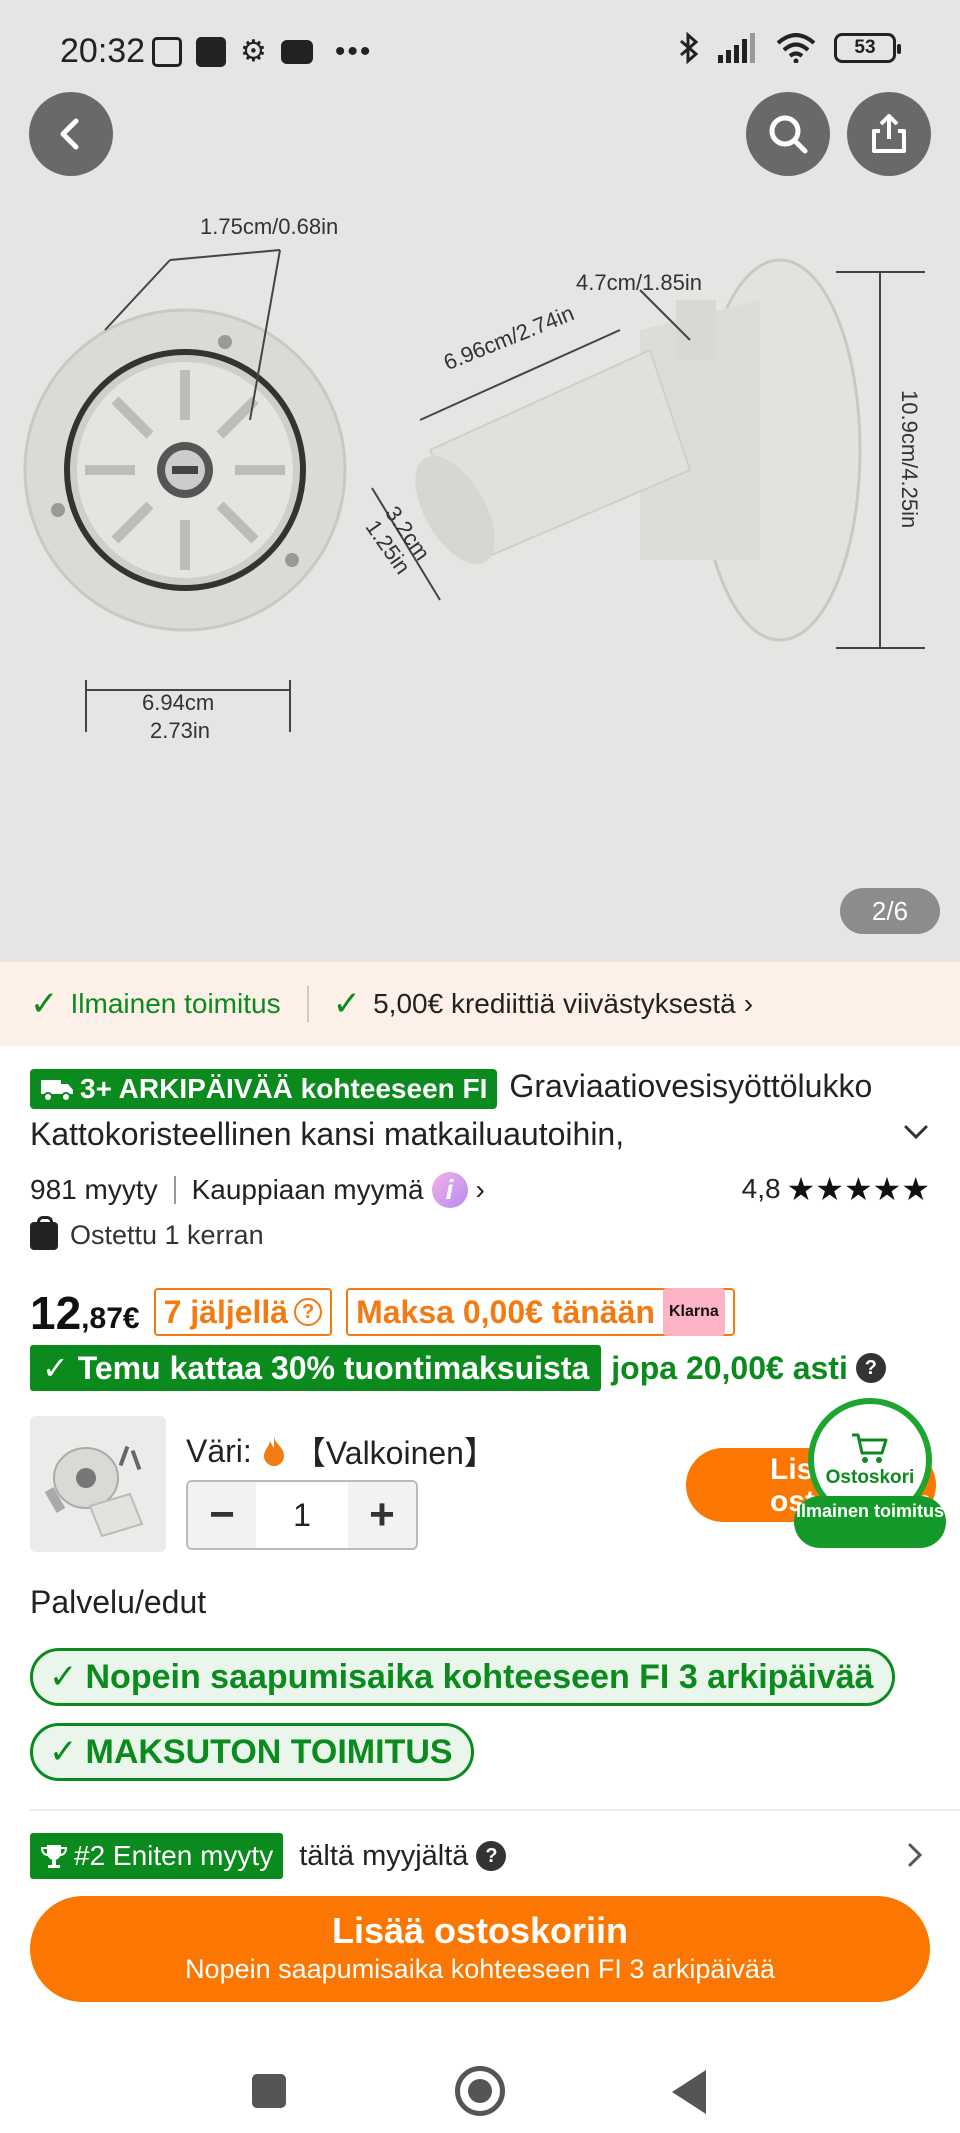 Image resolution: width=960 pixels, height=2133 pixels. I want to click on star-rating-icon: ★★★★★, so click(858, 1189).